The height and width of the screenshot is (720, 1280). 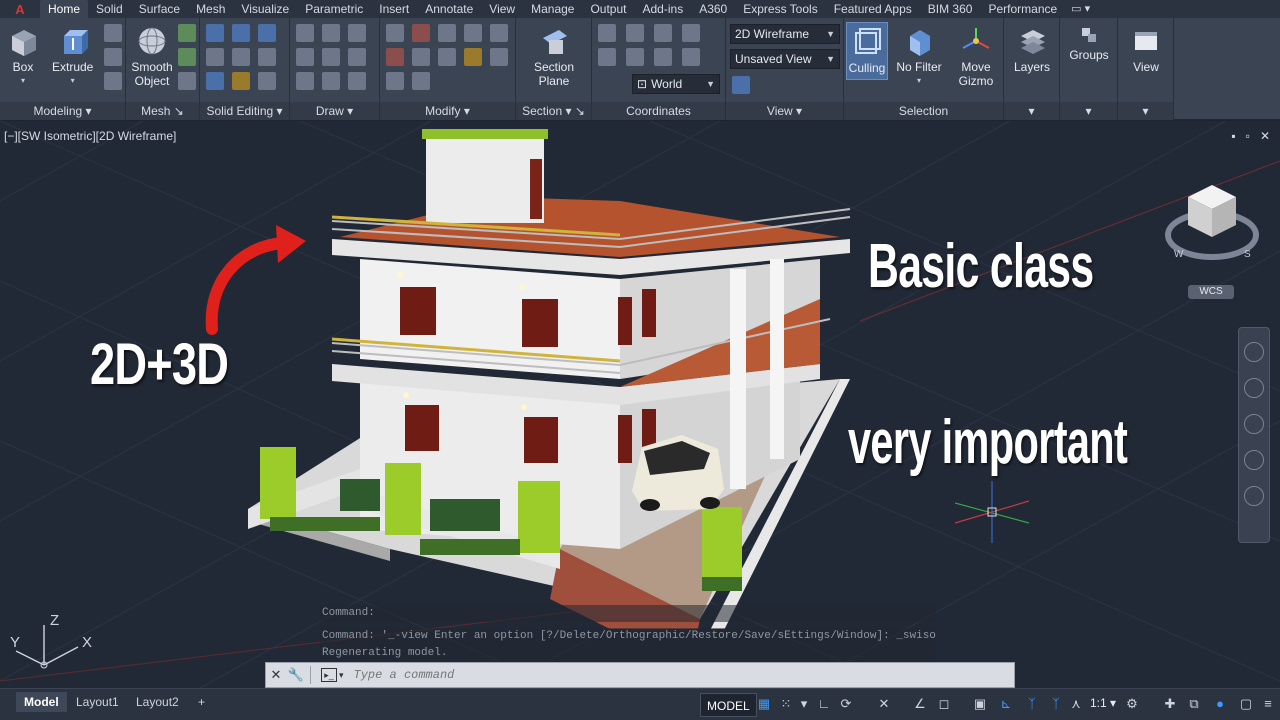 What do you see at coordinates (1254, 460) in the screenshot?
I see `orbit-icon` at bounding box center [1254, 460].